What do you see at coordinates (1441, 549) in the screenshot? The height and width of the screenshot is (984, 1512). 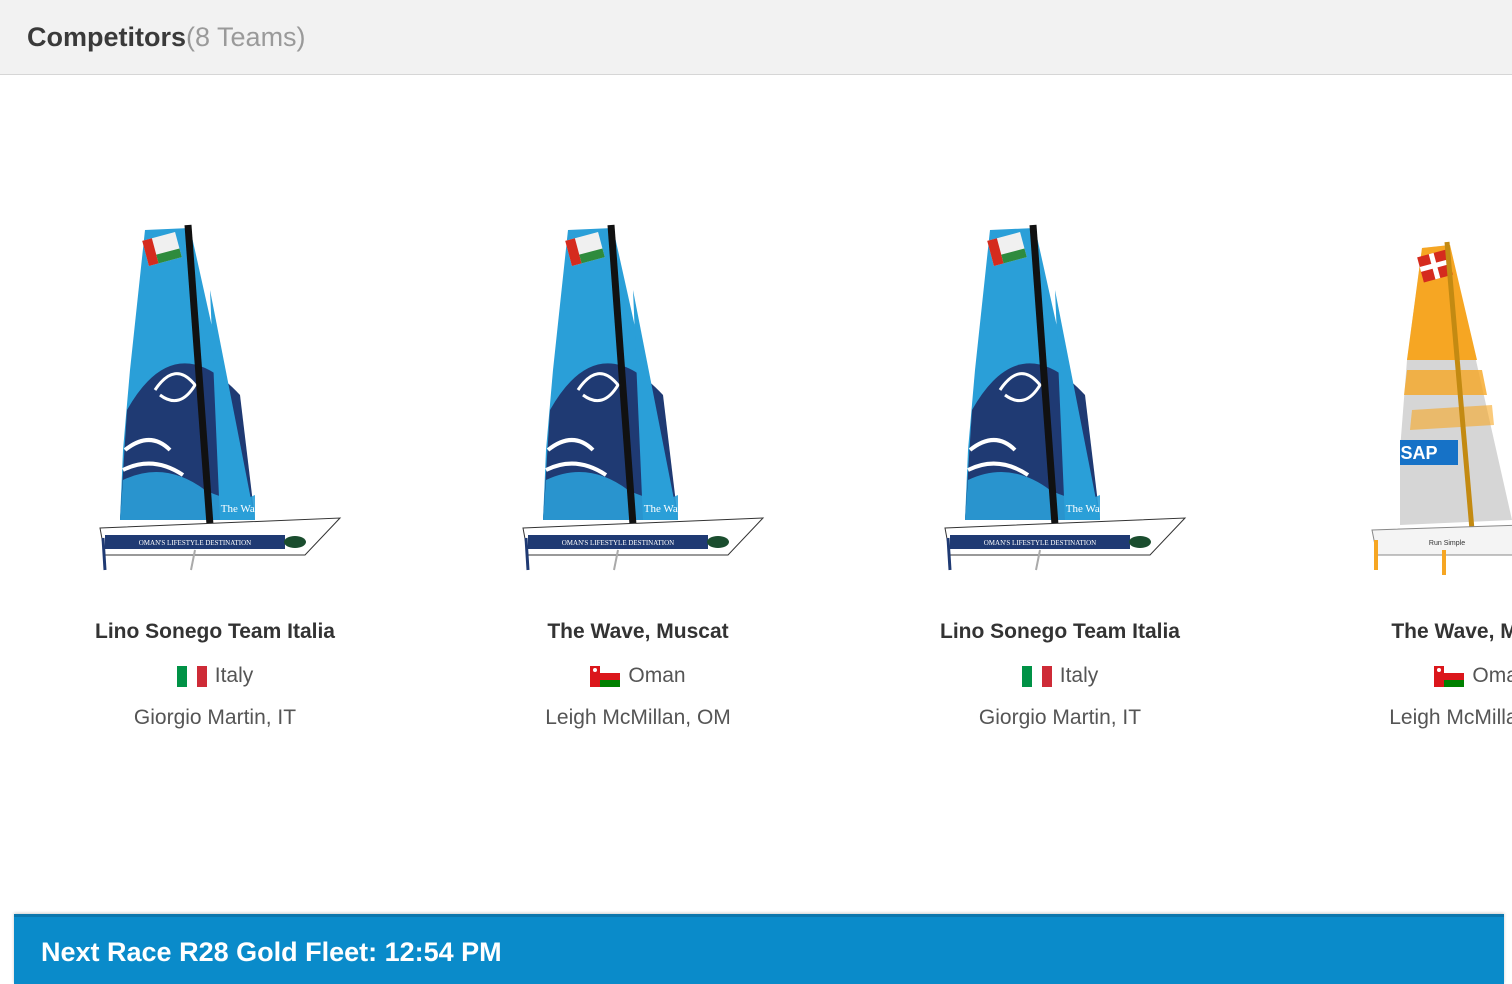 I see `hull: Run Simple` at bounding box center [1441, 549].